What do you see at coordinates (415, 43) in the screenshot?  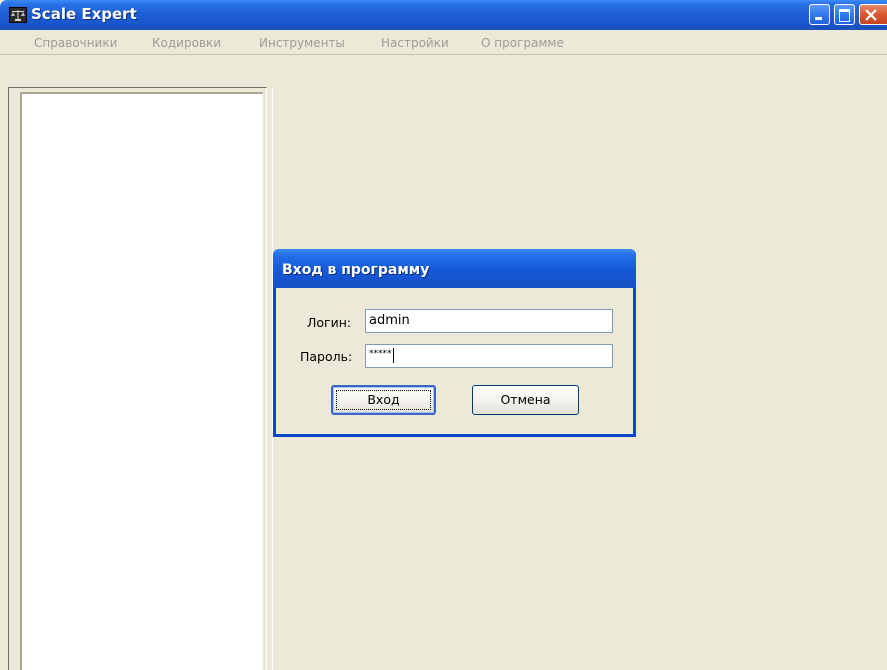 I see `menu-item-settings: Настройки` at bounding box center [415, 43].